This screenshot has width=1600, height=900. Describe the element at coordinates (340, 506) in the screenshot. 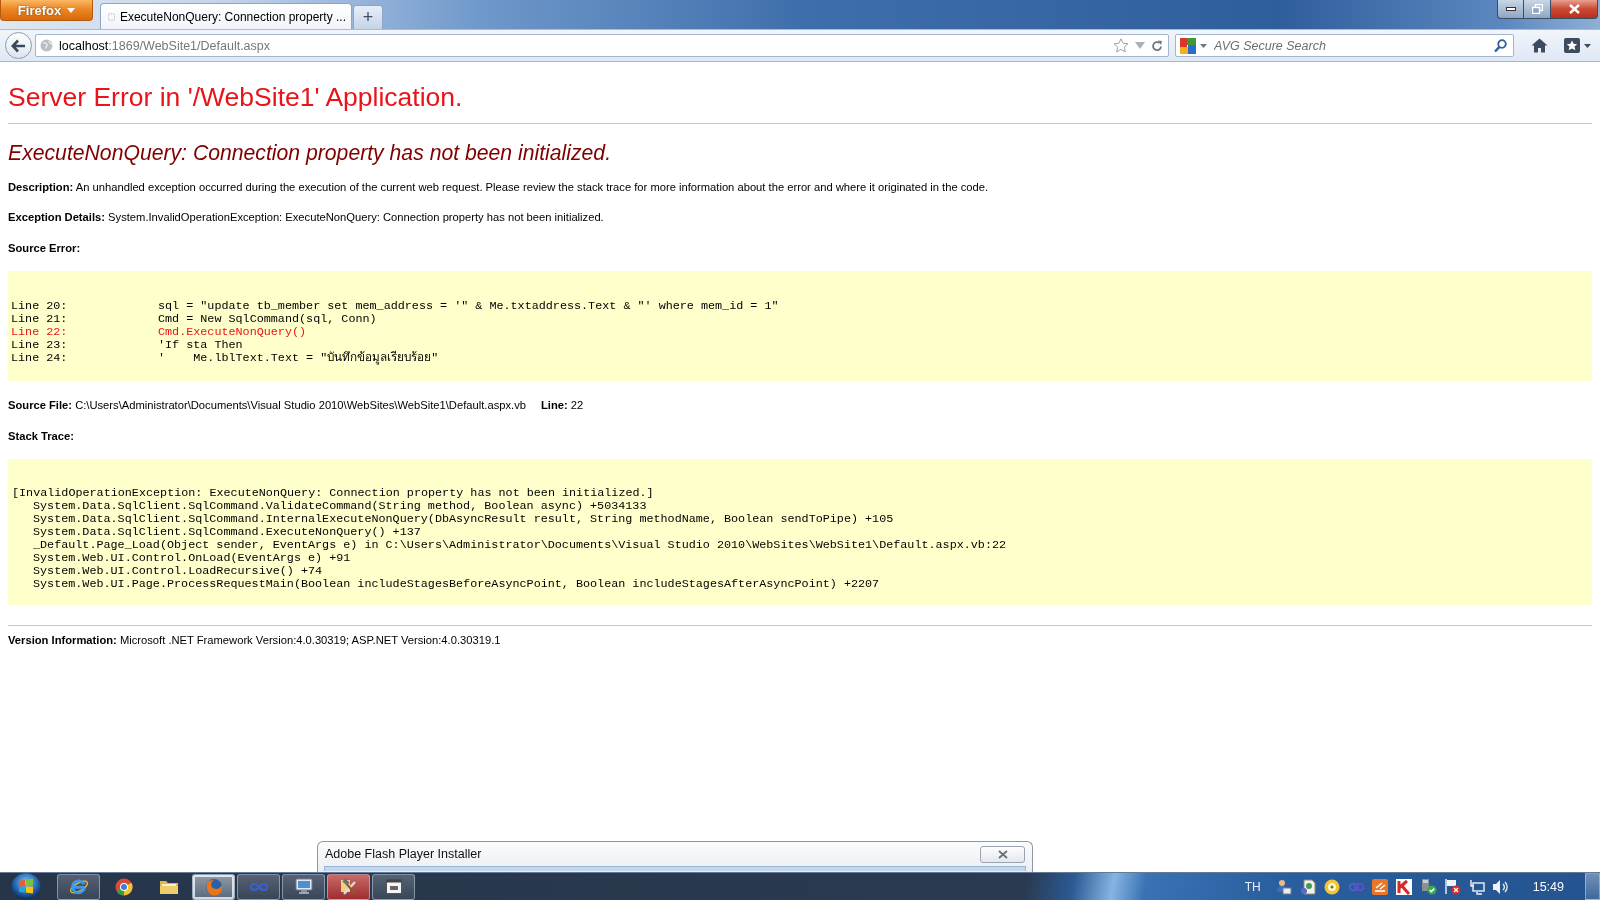

I see `stack-frame-line: System.Data.SqlClient.SqlCommand.ValidateCommand(String method, Boolean async) +5034133` at that location.